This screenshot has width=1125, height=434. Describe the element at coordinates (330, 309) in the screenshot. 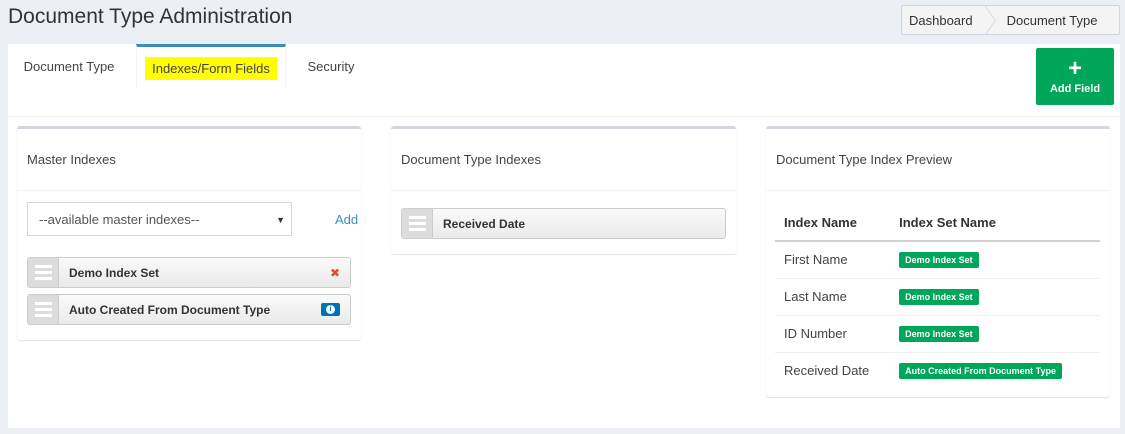

I see `info-icon: i` at that location.